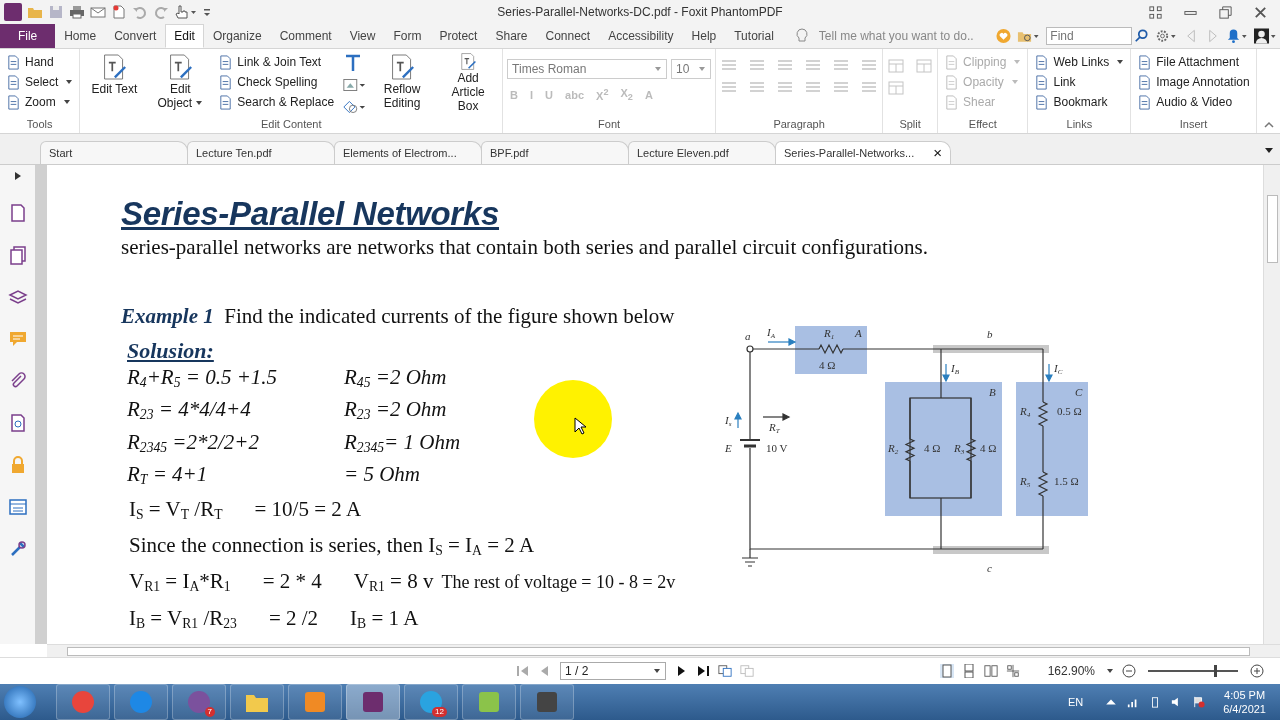  I want to click on expand-arrow-icon, so click(17, 176).